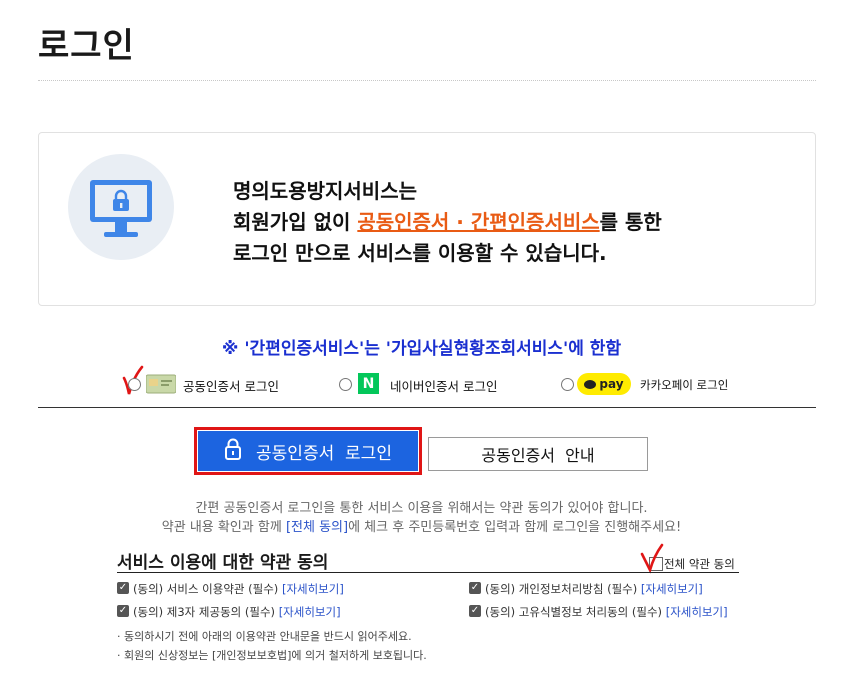  I want to click on login-method-divider, so click(427, 407).